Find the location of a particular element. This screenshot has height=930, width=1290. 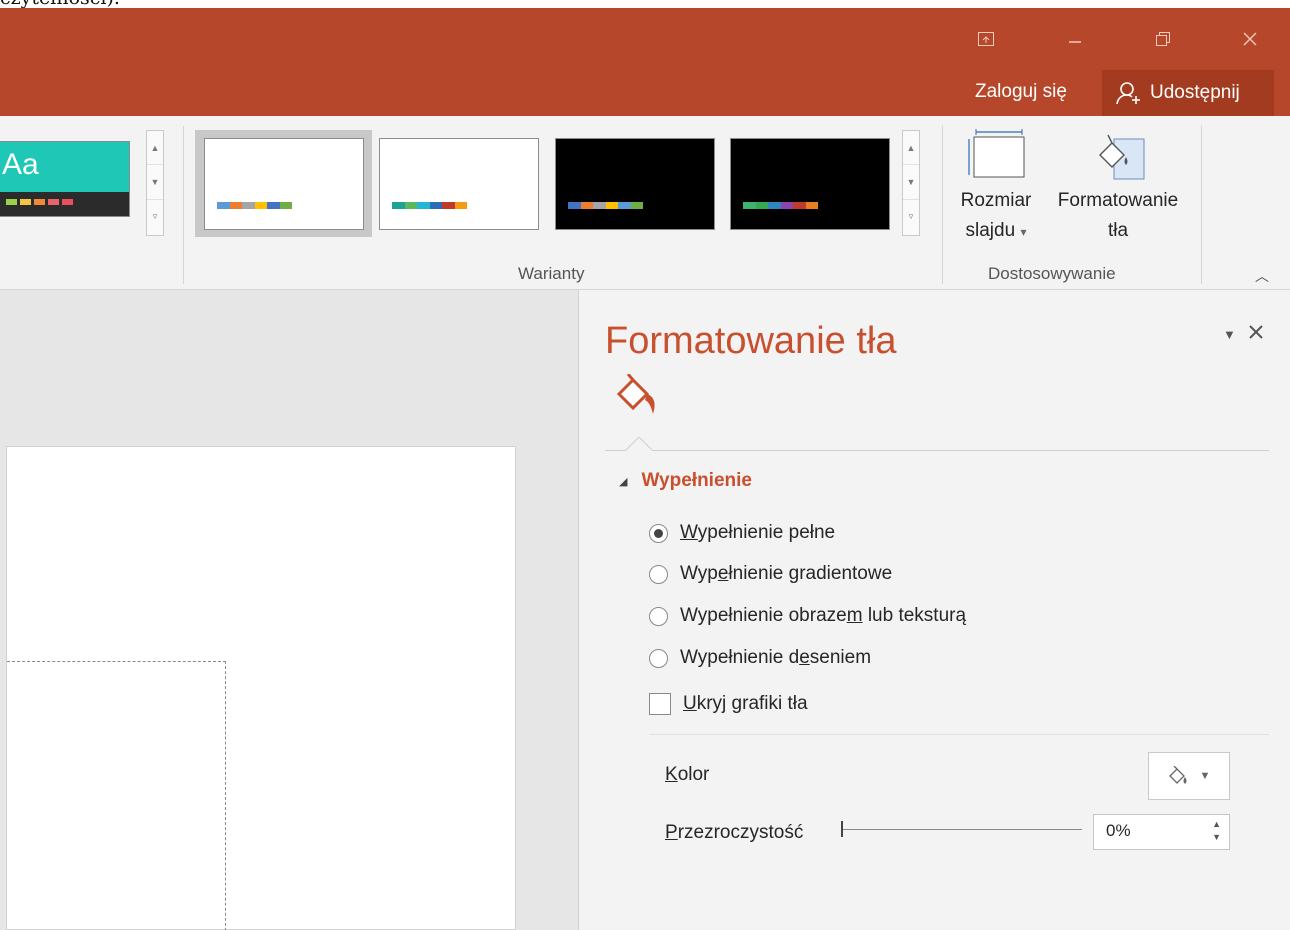

collapse-triangle-icon: ◢ is located at coordinates (623, 481).